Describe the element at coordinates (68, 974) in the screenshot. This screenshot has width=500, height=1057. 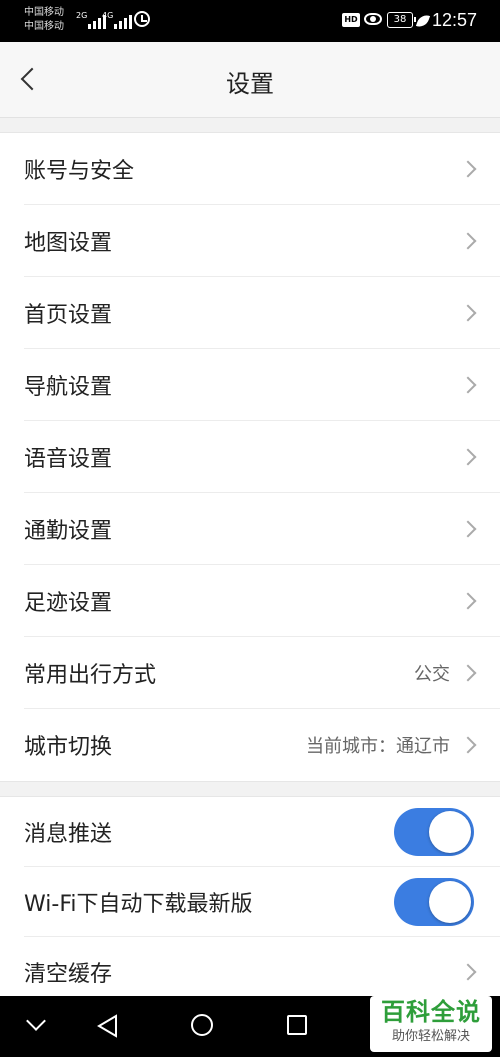
I see `settings-item-label: 清空缓存` at that location.